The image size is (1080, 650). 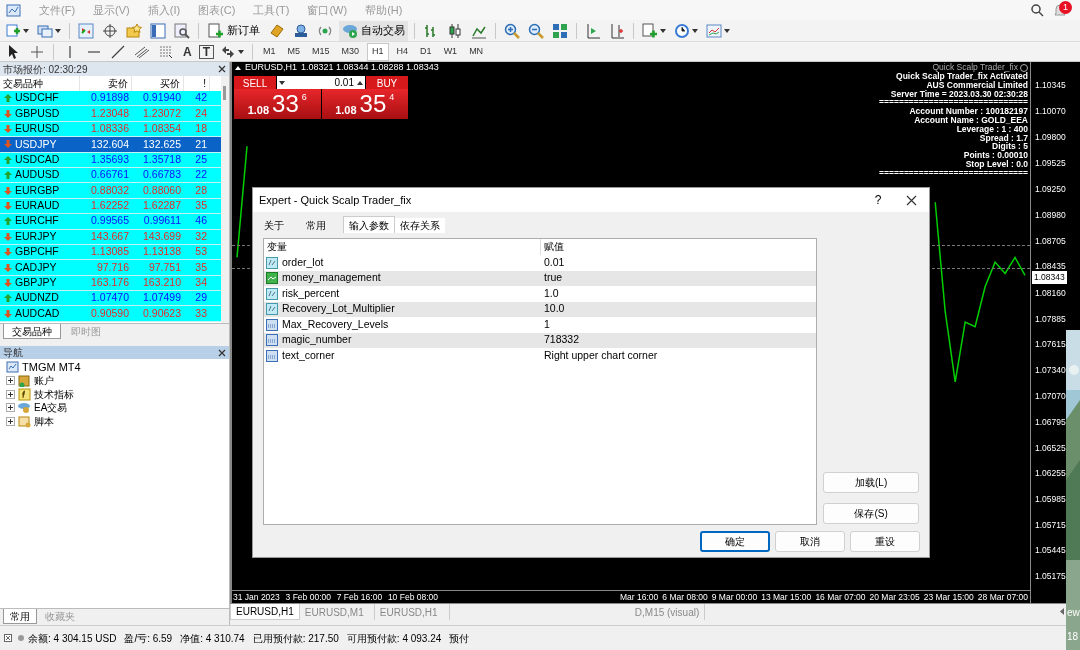 What do you see at coordinates (182, 30) in the screenshot?
I see `tester-icon` at bounding box center [182, 30].